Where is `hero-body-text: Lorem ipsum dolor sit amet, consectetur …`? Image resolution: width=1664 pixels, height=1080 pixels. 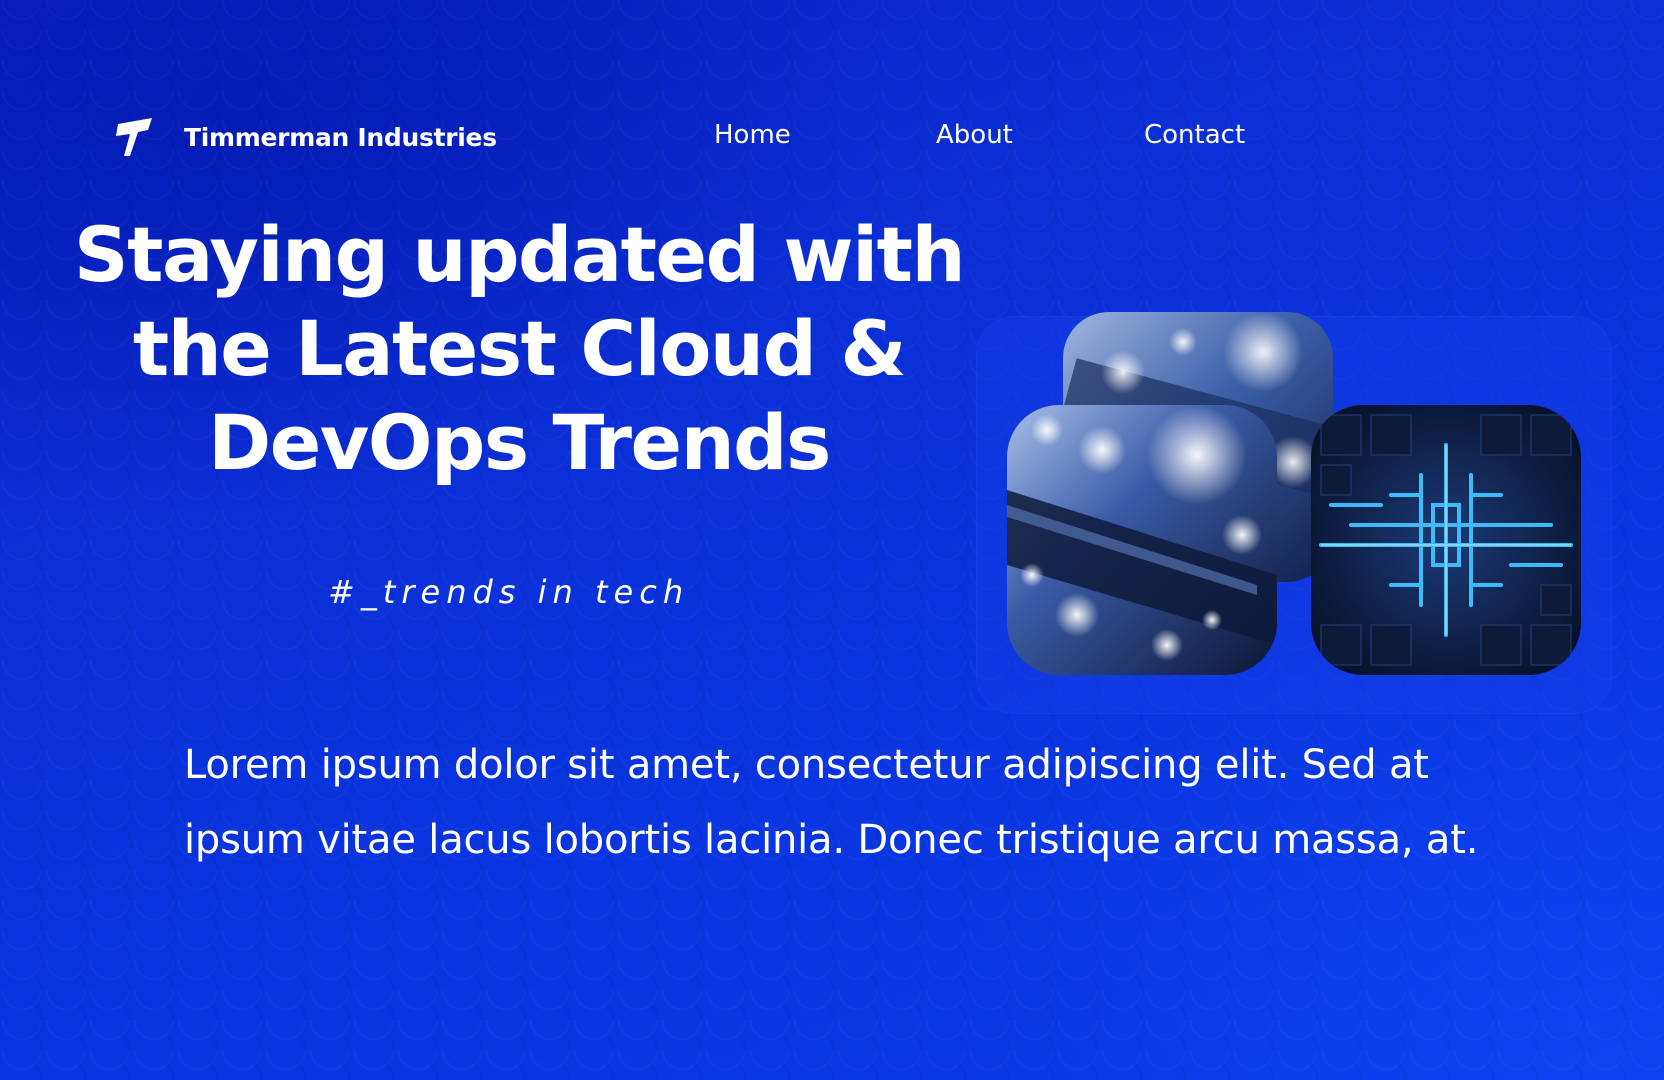 hero-body-text: Lorem ipsum dolor sit amet, consectetur … is located at coordinates (831, 802).